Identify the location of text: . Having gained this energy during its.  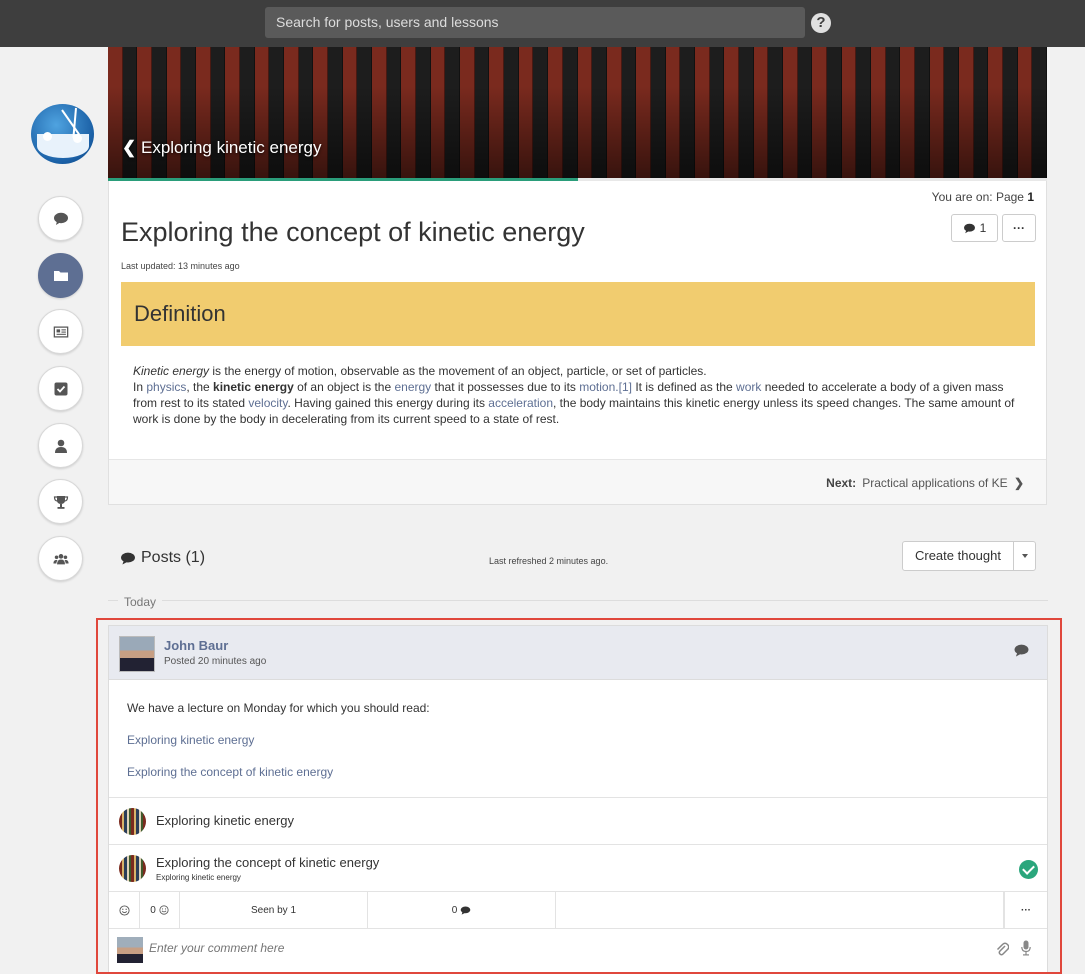
(388, 403).